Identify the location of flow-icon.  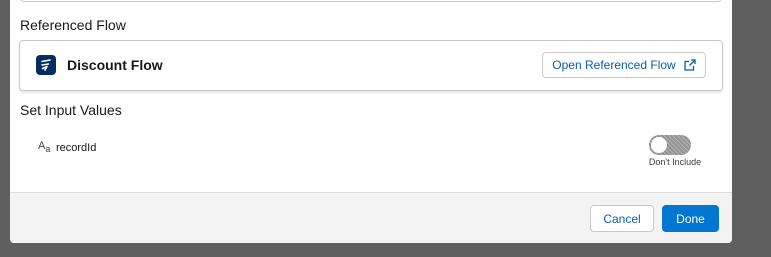
(46, 65).